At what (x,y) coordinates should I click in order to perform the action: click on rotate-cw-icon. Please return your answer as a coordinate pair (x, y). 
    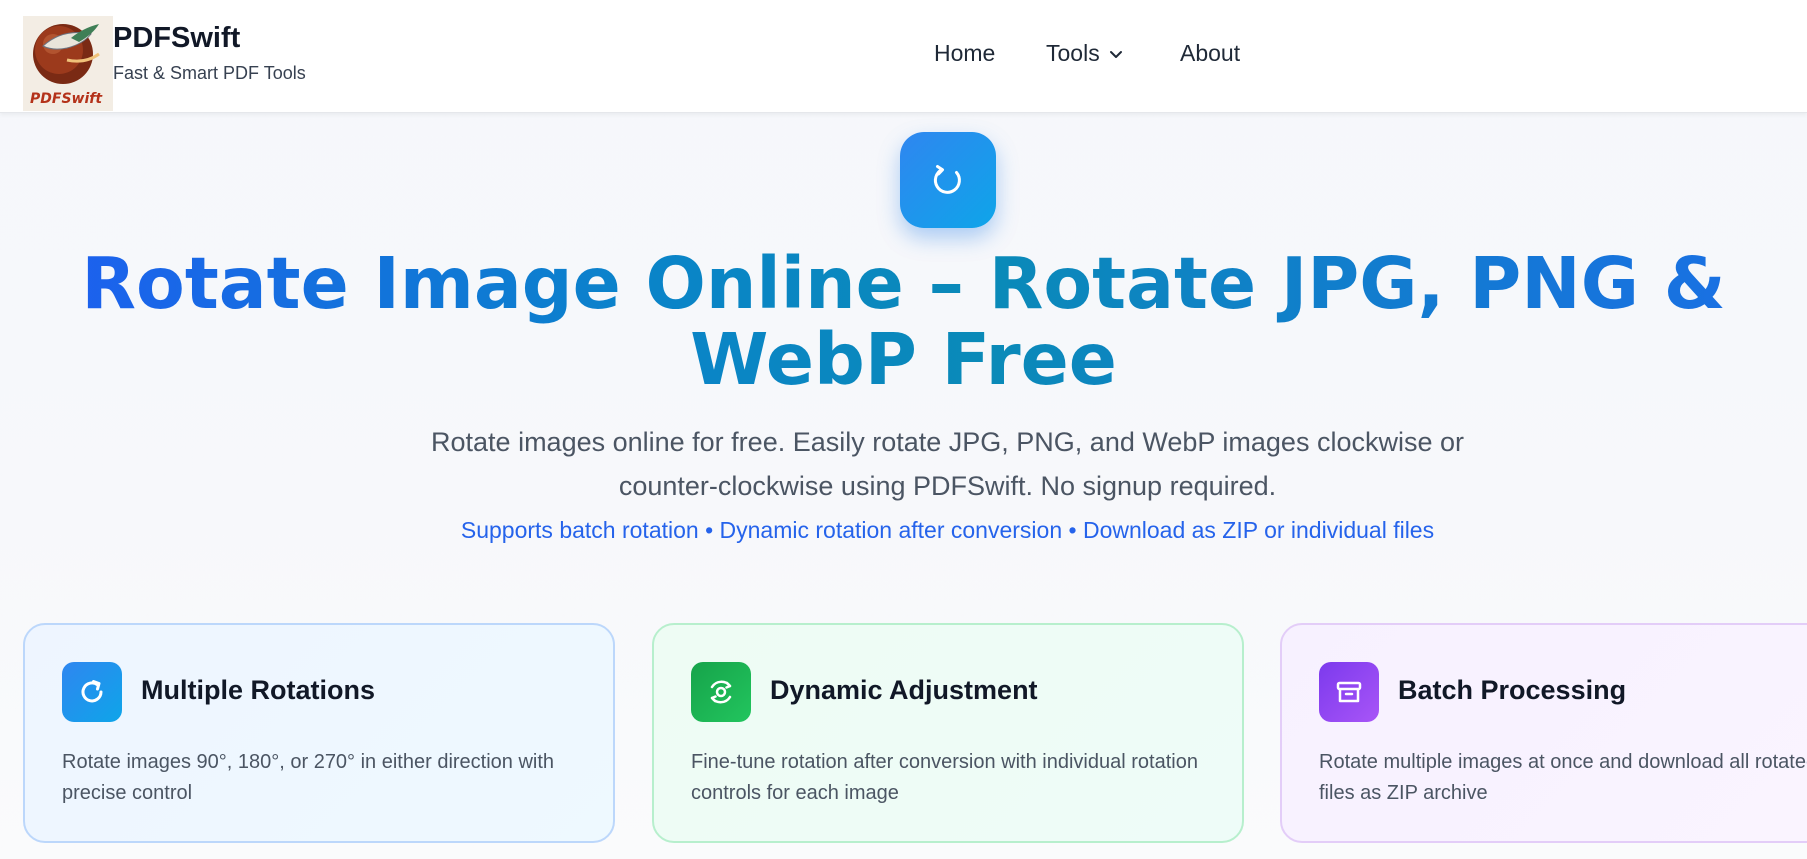
    Looking at the image, I should click on (92, 691).